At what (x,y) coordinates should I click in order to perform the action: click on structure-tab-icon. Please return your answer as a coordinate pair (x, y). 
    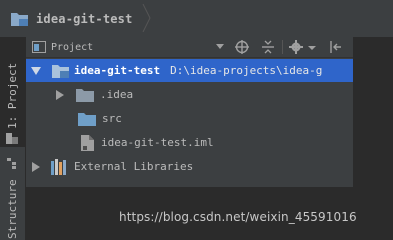
    Looking at the image, I should click on (11, 163).